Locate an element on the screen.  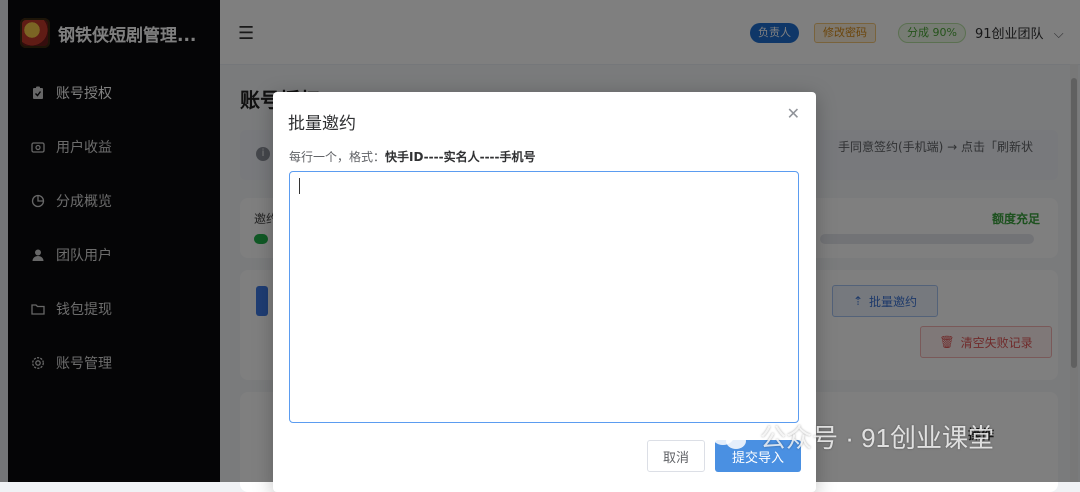
text-cursor is located at coordinates (299, 186).